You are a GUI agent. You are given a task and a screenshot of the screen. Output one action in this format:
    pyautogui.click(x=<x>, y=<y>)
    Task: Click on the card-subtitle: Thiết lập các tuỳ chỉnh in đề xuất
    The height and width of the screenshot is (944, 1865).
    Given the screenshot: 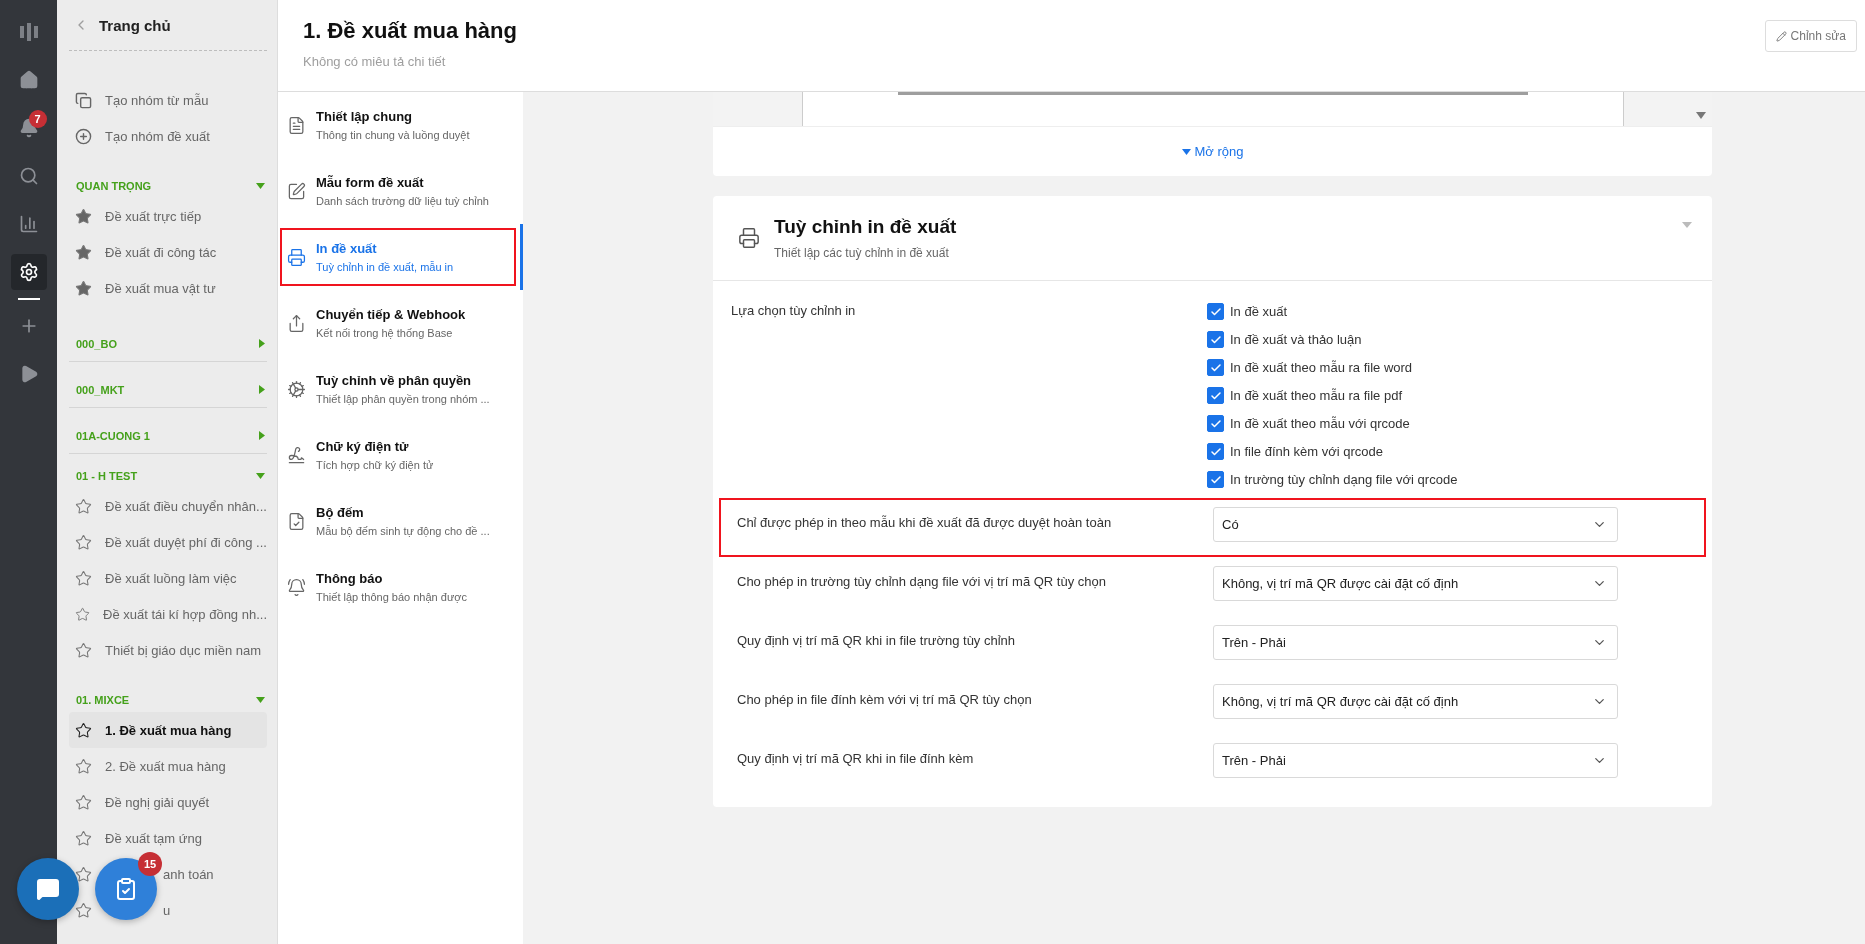 What is the action you would take?
    pyautogui.click(x=862, y=253)
    